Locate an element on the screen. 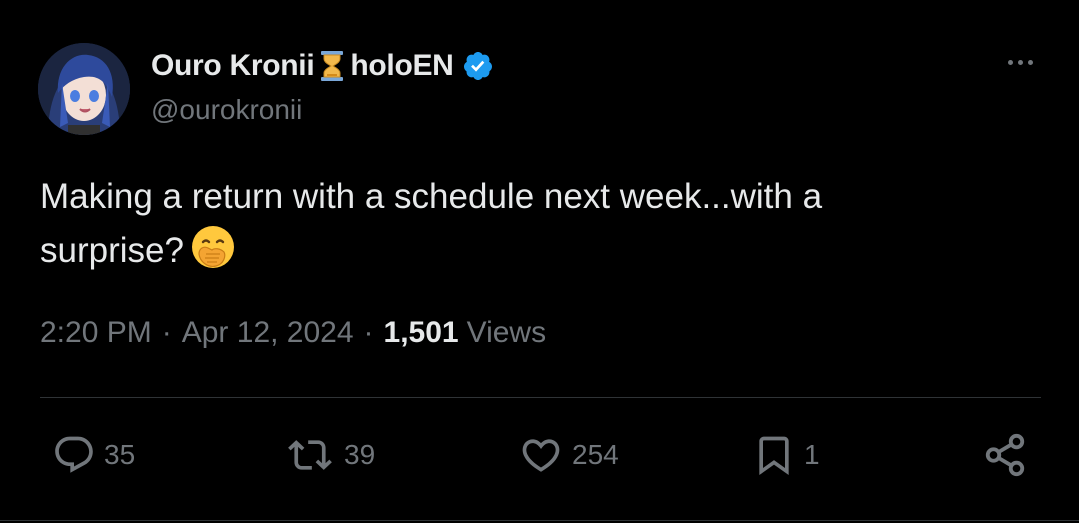 This screenshot has width=1079, height=523. views-count: 1,501 is located at coordinates (421, 333).